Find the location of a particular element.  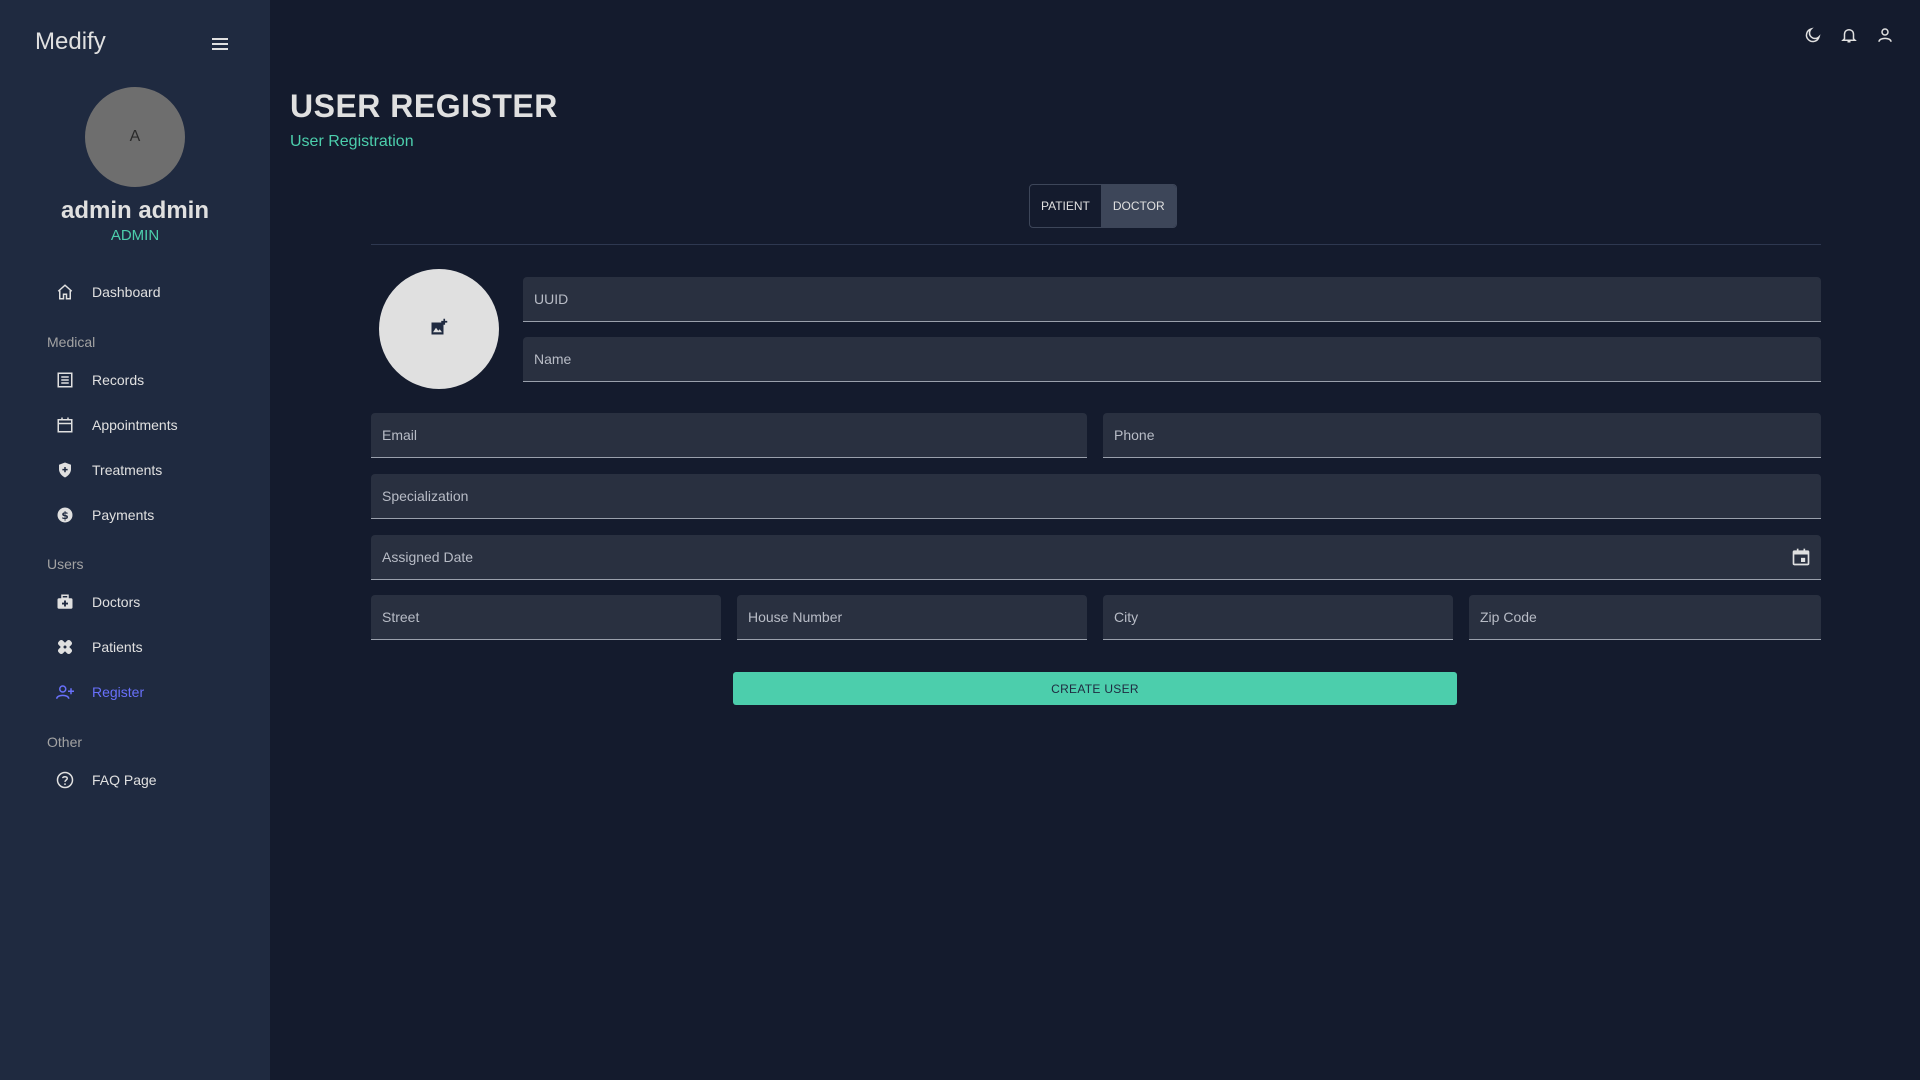

user-role: ADMIN is located at coordinates (135, 235).